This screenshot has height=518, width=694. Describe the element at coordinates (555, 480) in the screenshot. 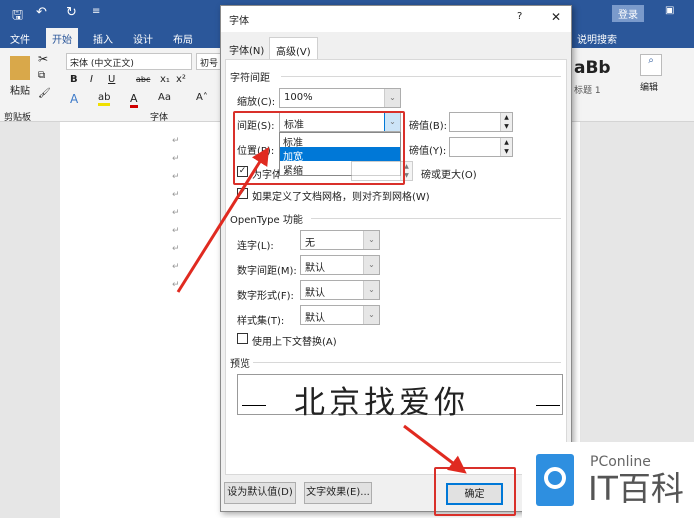

I see `pconline-logo-icon` at that location.